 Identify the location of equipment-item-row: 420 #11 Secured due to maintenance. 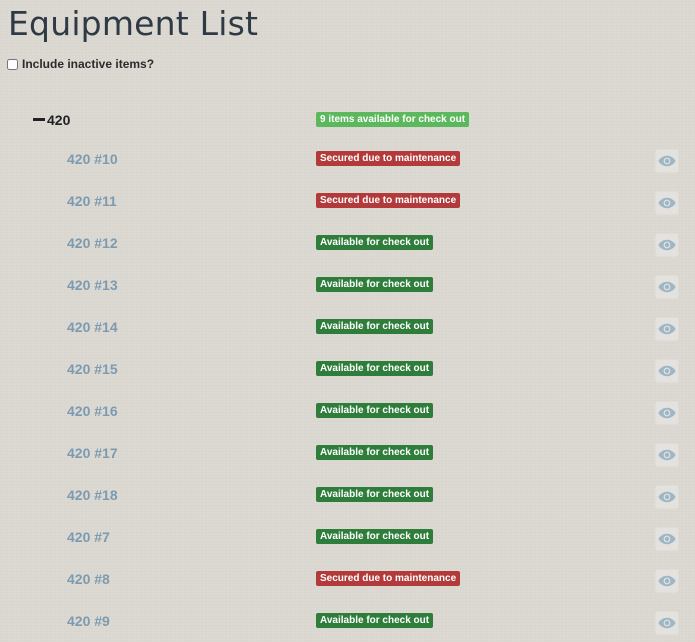
(347, 201).